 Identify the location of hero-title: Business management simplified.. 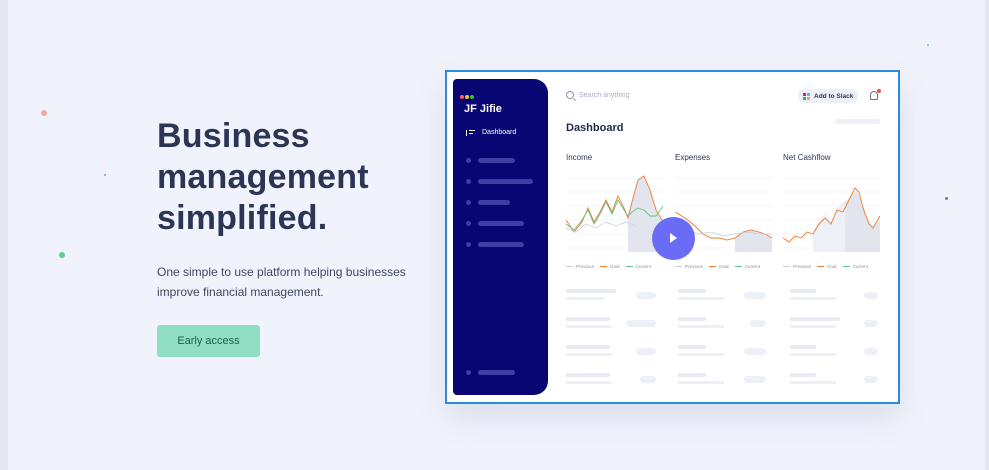
(263, 177).